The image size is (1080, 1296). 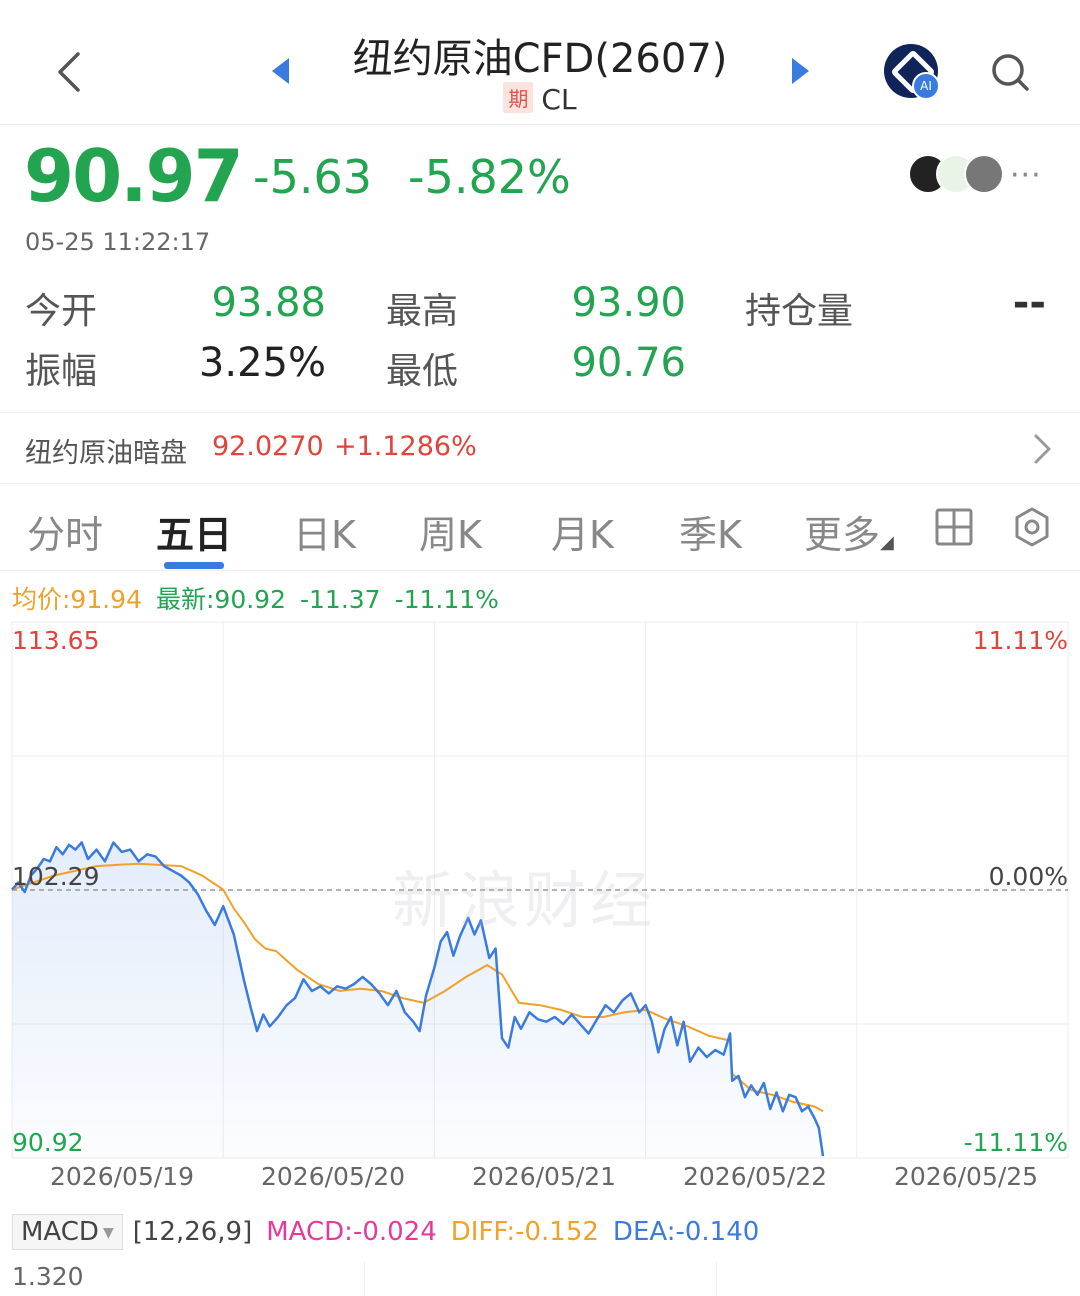 I want to click on layout-grid-icon, so click(x=954, y=527).